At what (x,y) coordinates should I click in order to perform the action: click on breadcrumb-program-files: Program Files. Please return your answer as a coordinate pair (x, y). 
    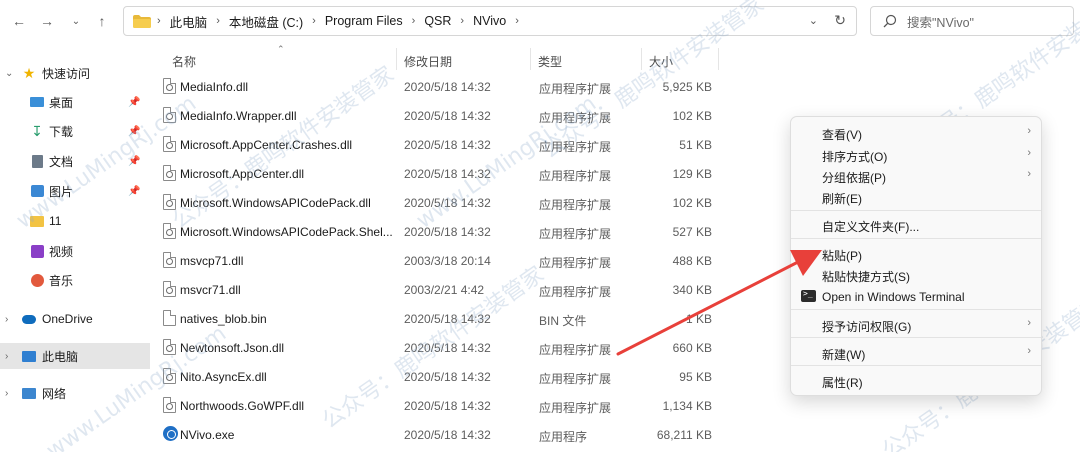
    Looking at the image, I should click on (364, 21).